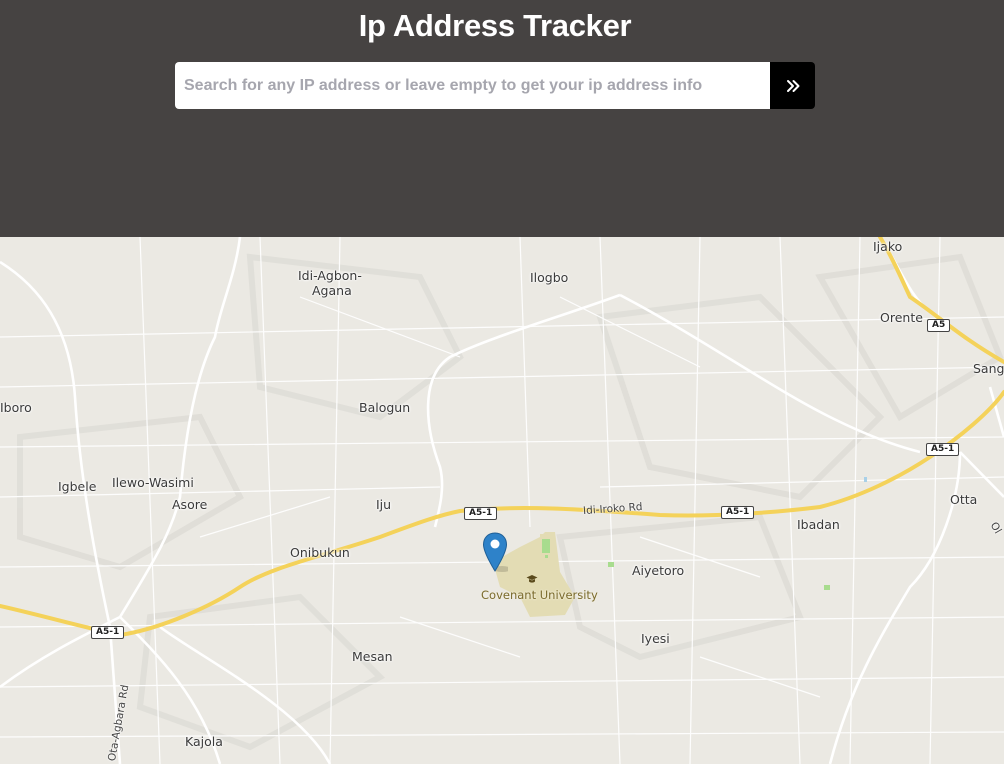 Image resolution: width=1004 pixels, height=764 pixels. I want to click on place-label-sango: Sang, so click(988, 368).